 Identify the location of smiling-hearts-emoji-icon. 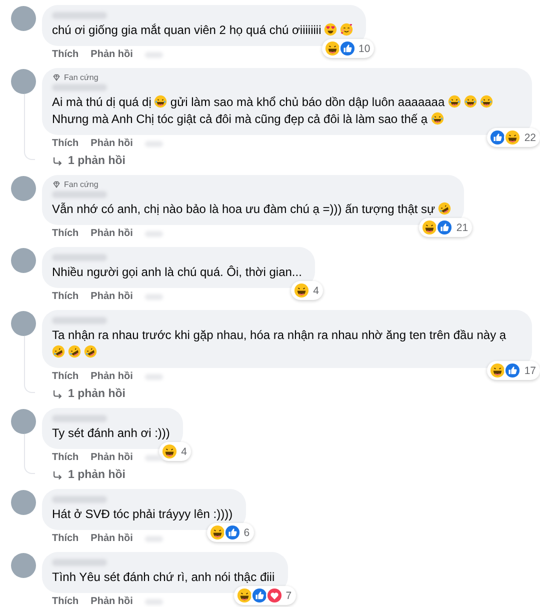
(347, 29).